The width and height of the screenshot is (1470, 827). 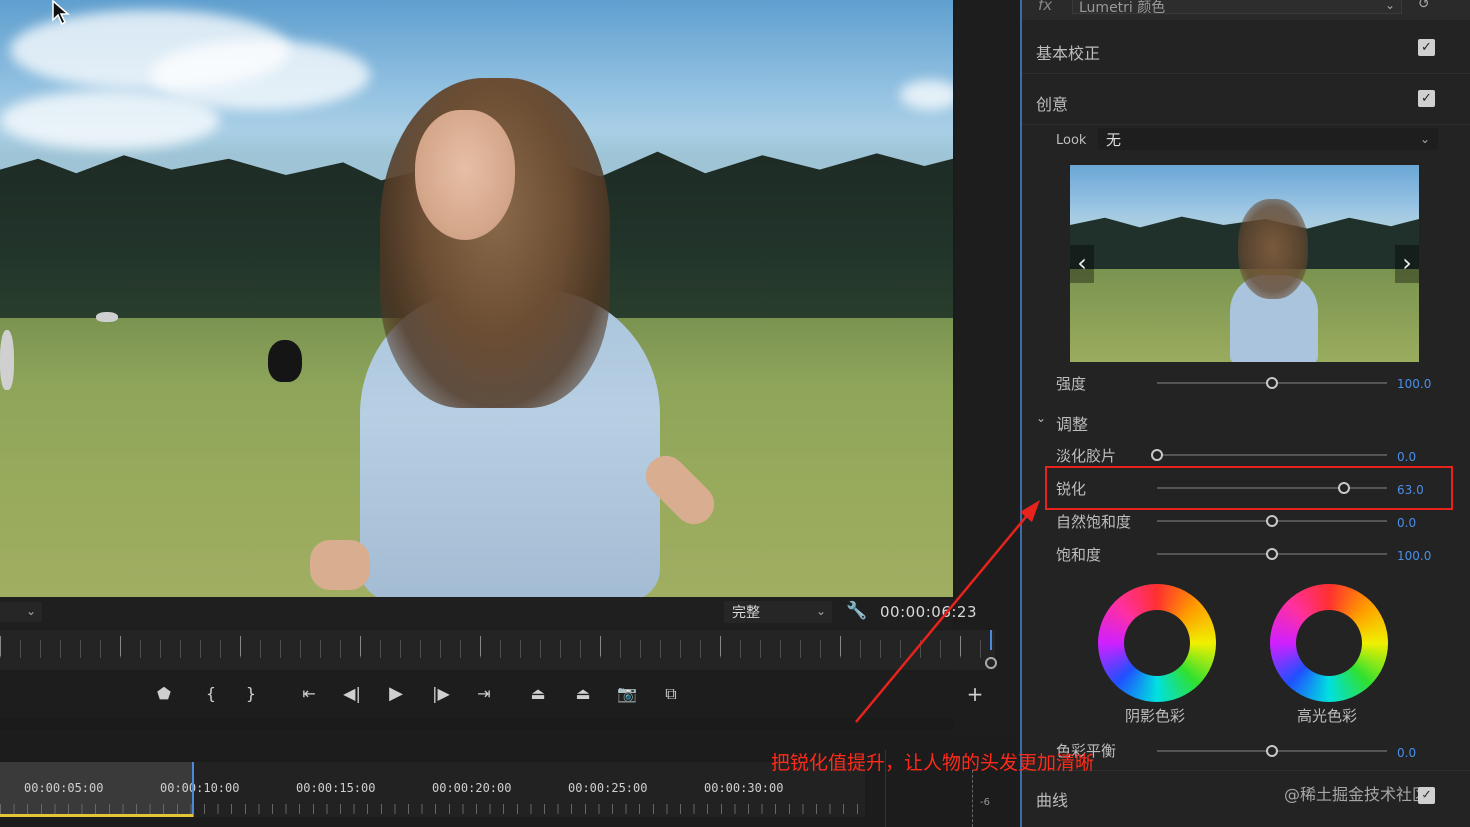 I want to click on saturation-slider-knob, so click(x=1272, y=554).